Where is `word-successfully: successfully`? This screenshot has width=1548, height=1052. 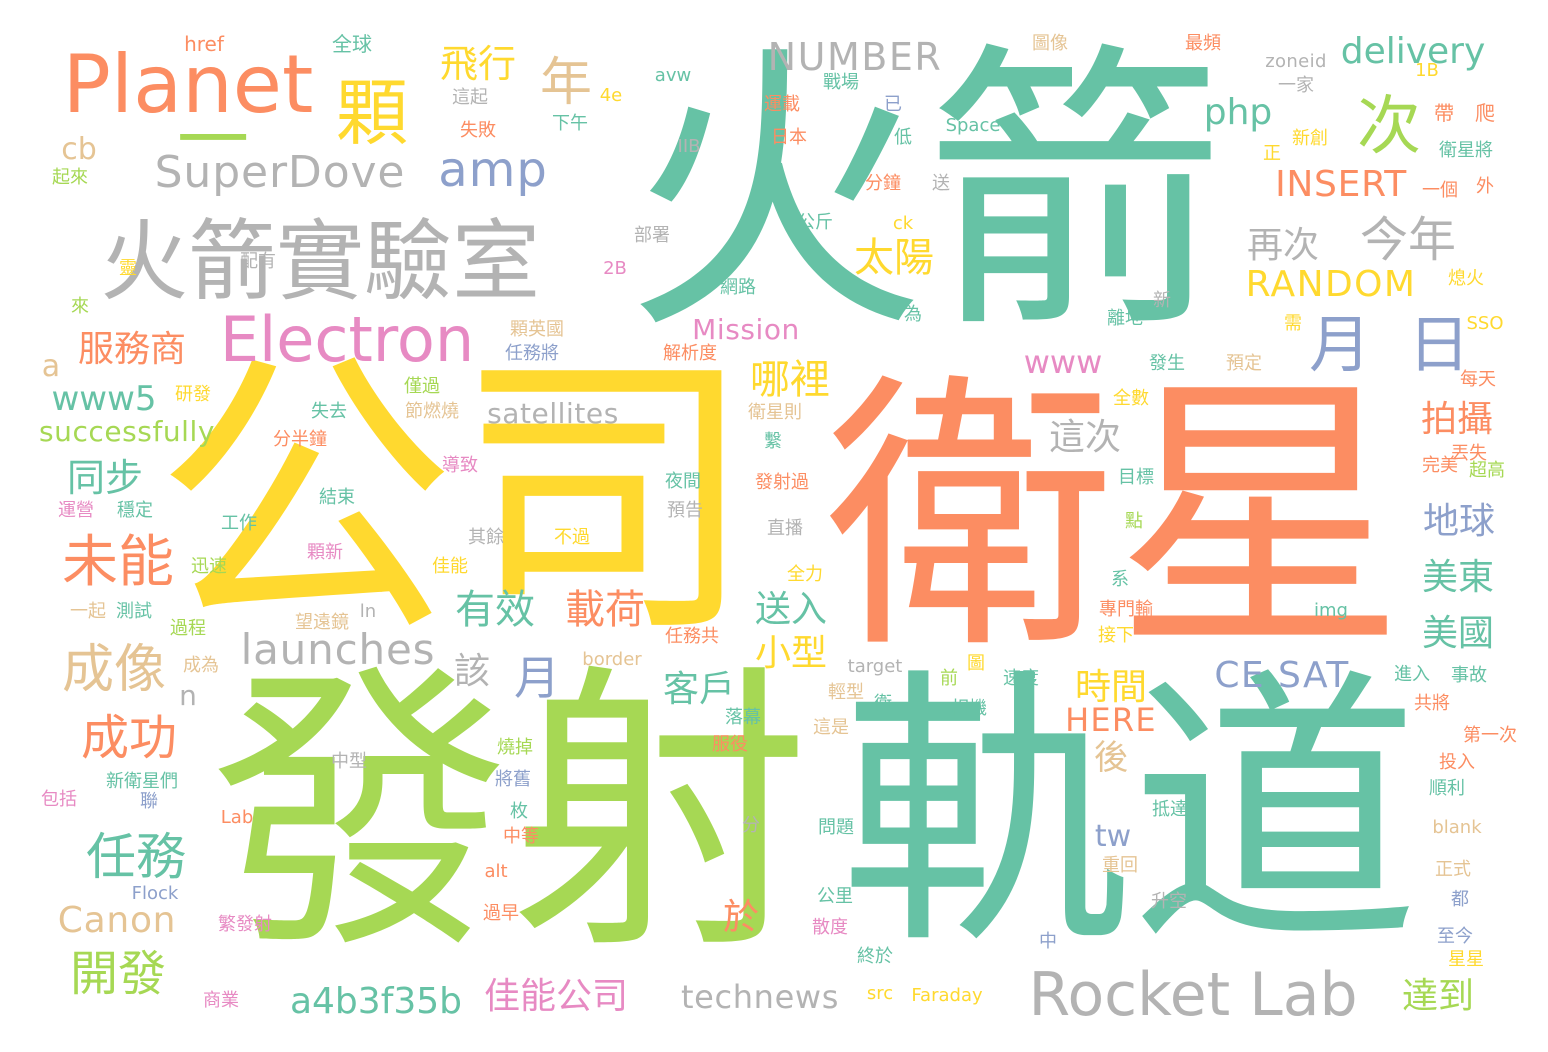
word-successfully: successfully is located at coordinates (127, 431).